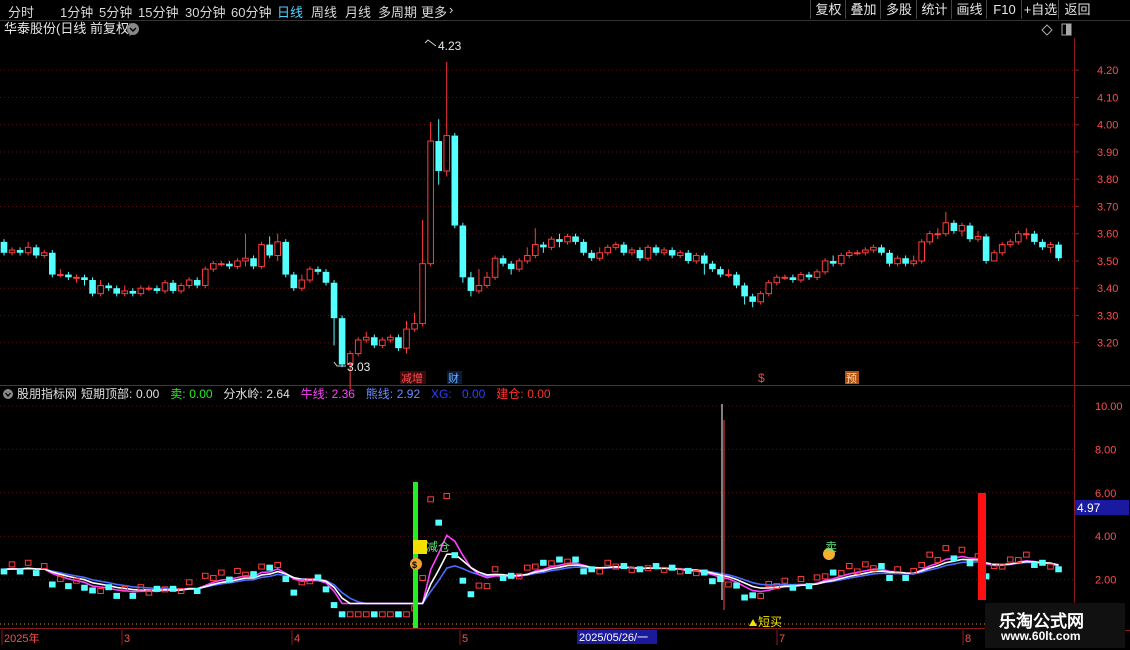 This screenshot has height=650, width=1130. Describe the element at coordinates (127, 639) in the screenshot. I see `date-label: 3` at that location.